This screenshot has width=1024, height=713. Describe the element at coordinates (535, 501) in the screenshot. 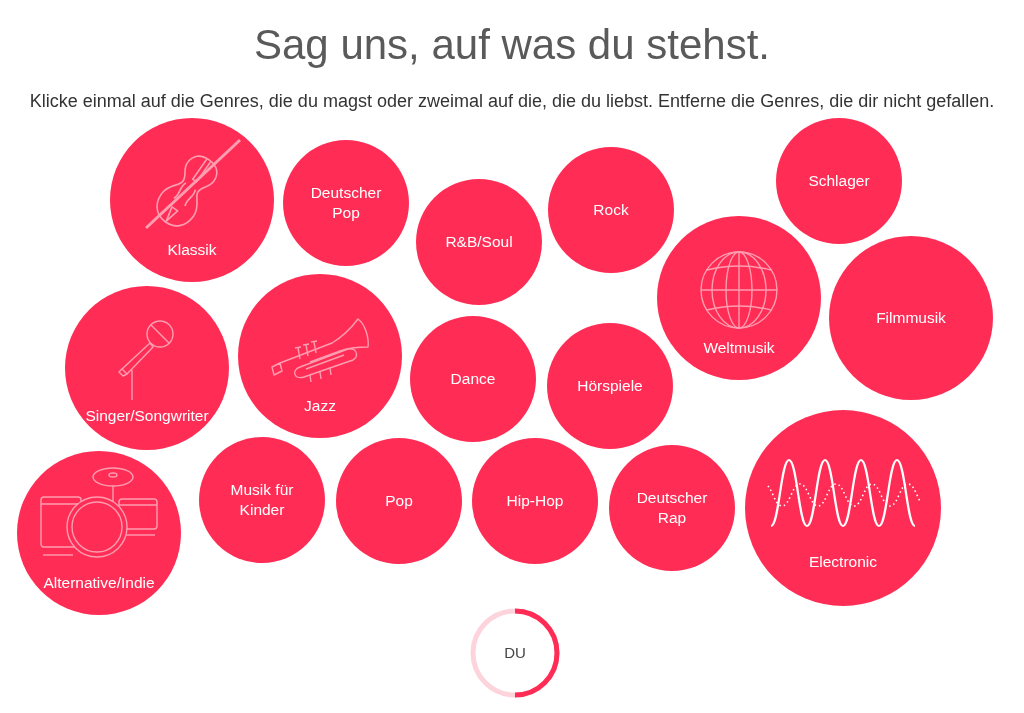

I see `genre-bubble: Hip-Hop` at that location.